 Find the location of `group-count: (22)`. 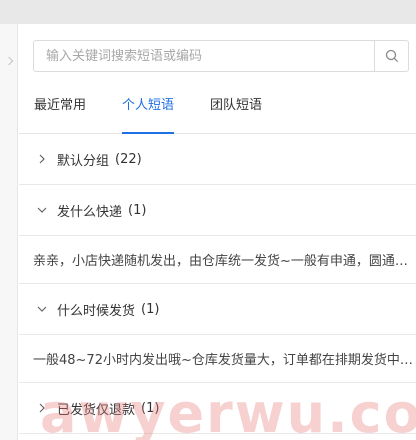

group-count: (22) is located at coordinates (128, 159).